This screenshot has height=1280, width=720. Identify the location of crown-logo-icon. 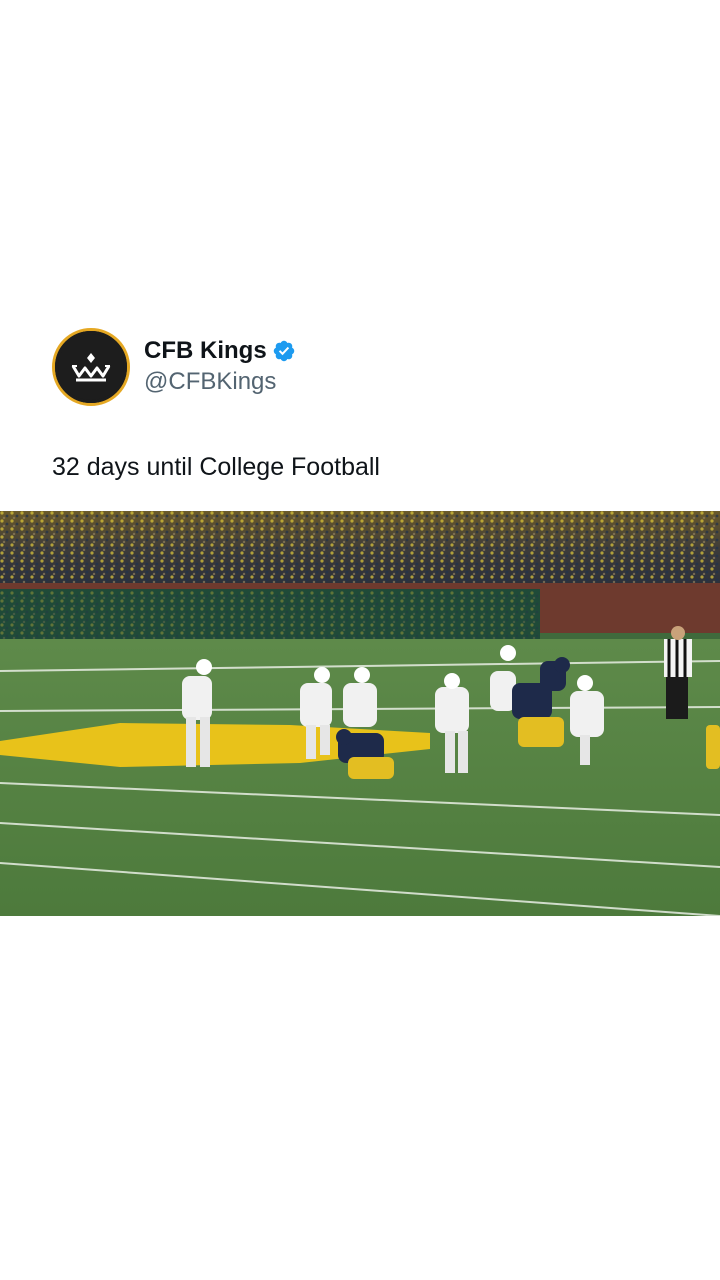
(91, 367).